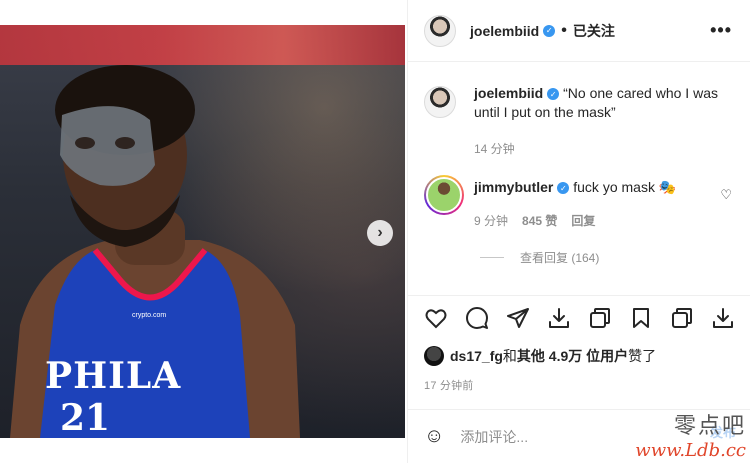 This screenshot has height=463, width=750. I want to click on reply-button: 回复, so click(583, 220).